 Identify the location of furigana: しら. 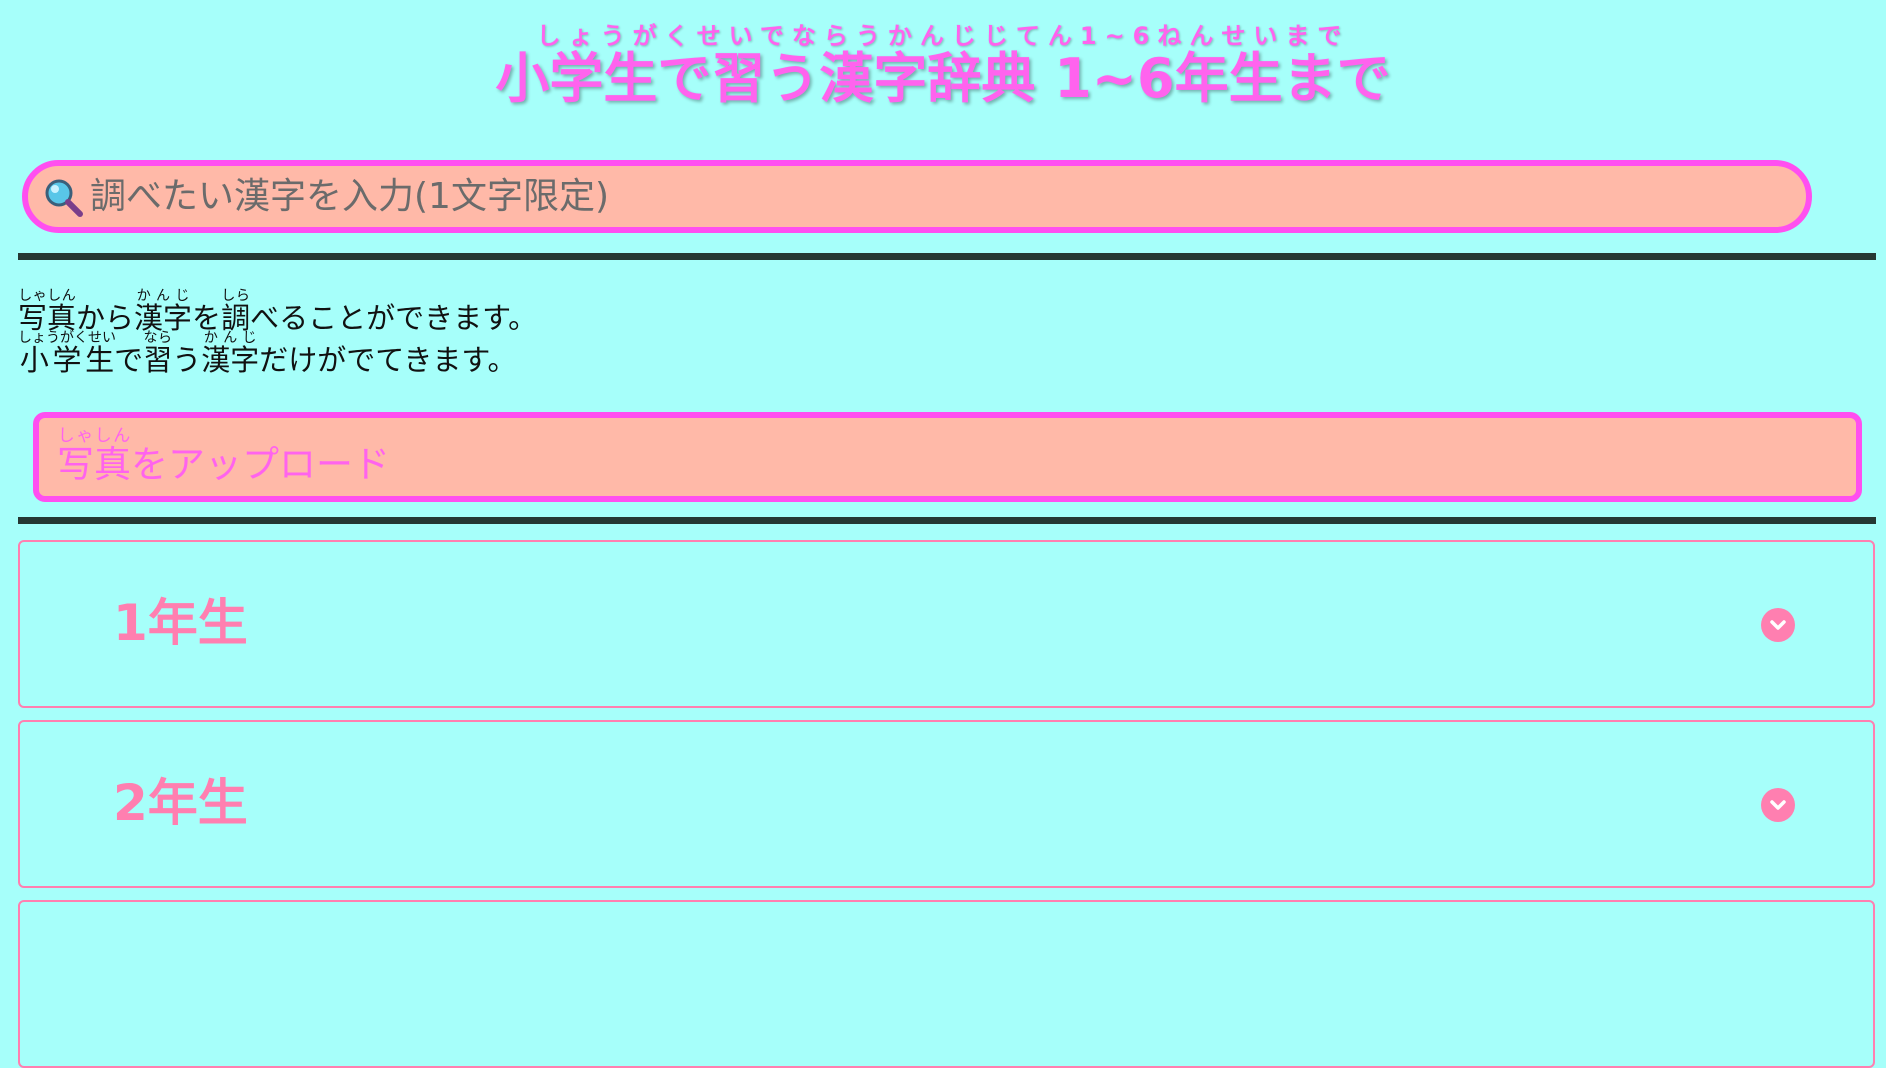
(236, 296).